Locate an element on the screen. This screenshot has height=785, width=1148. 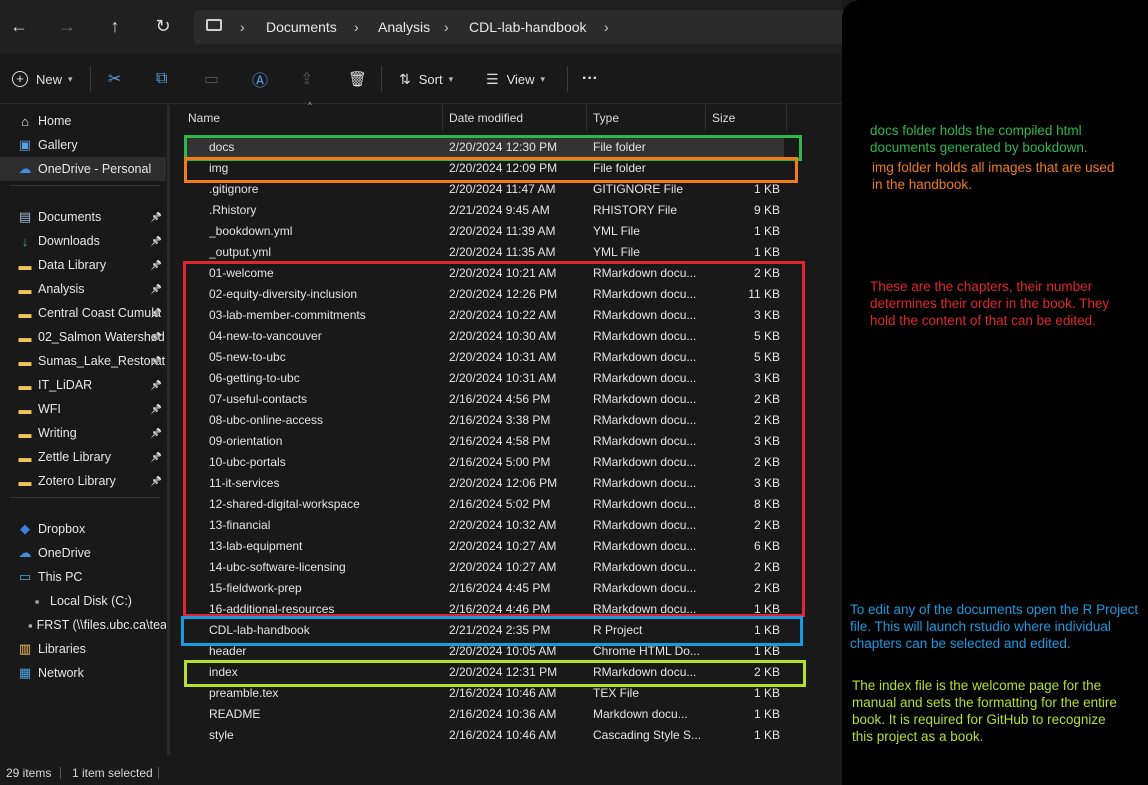
folder-icon: ▬ is located at coordinates (25, 361).